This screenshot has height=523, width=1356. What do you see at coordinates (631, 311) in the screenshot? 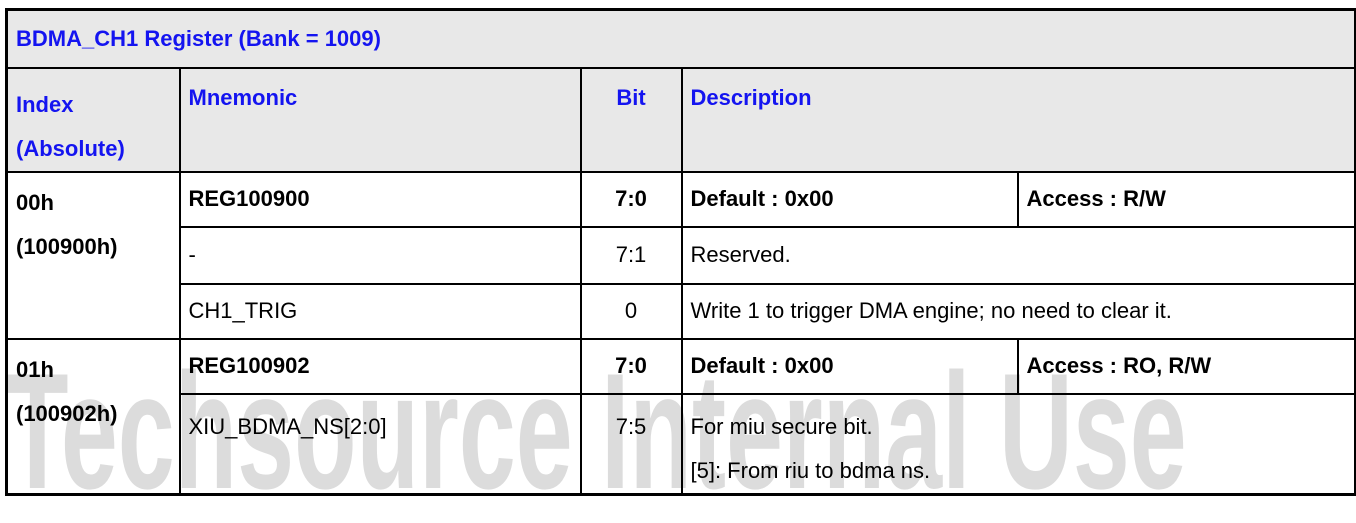
I see `field-bit: 0` at bounding box center [631, 311].